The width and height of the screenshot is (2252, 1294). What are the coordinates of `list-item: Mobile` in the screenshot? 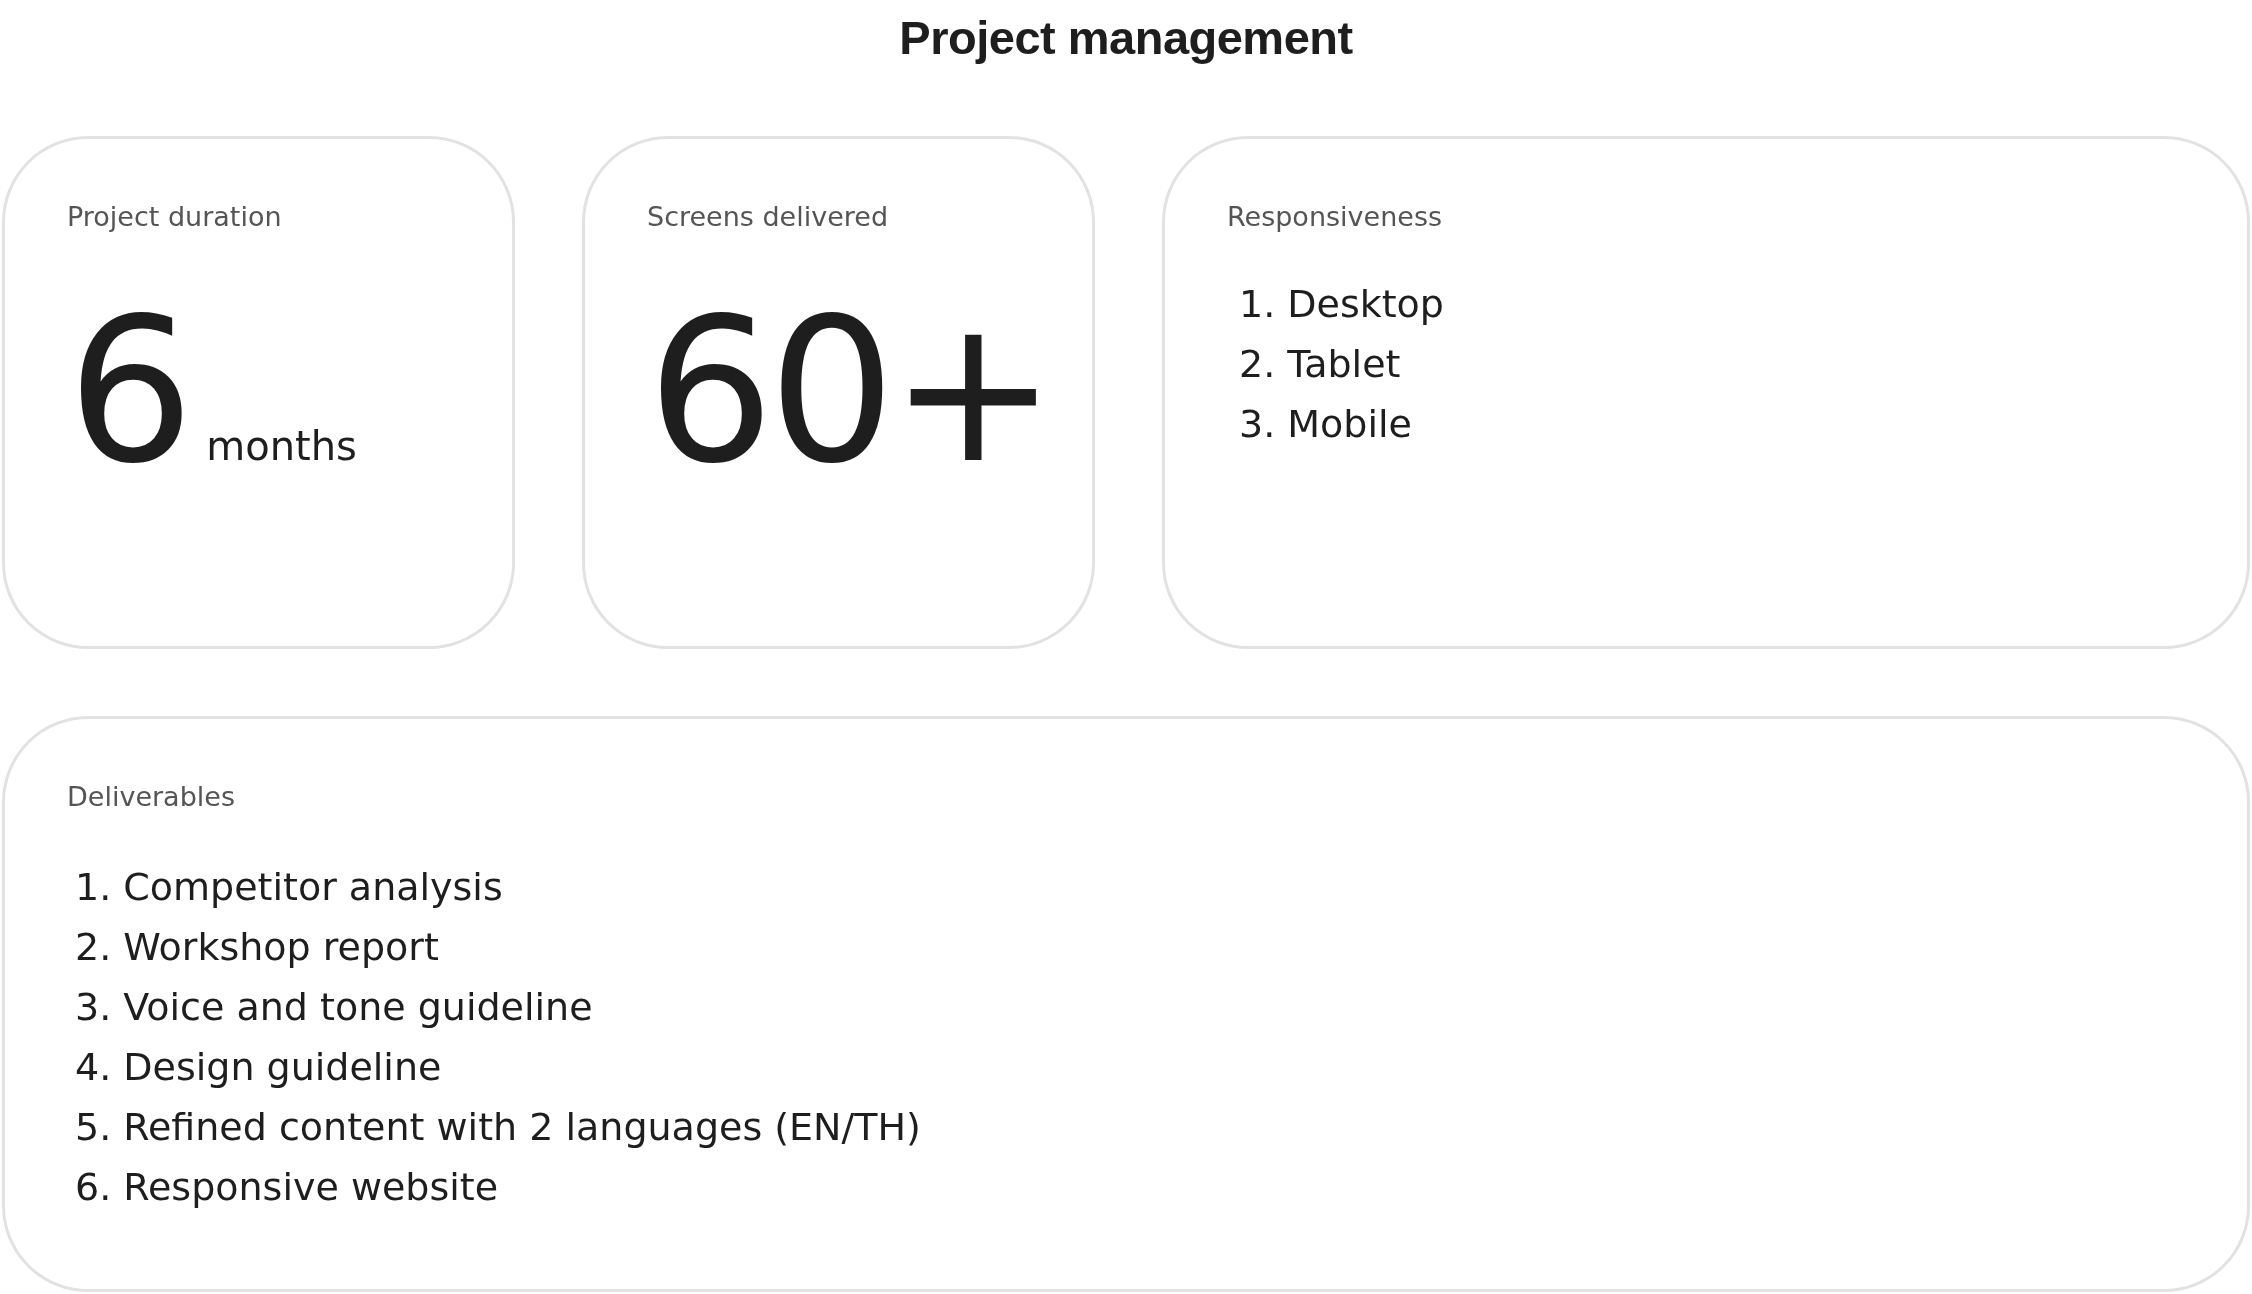 It's located at (1349, 424).